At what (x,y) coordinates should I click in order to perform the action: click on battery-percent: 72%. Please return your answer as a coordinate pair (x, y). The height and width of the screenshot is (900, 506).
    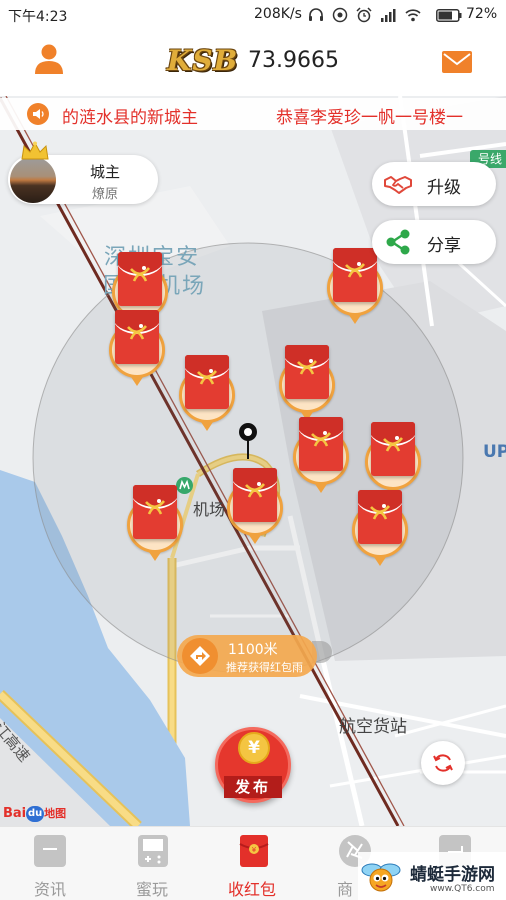
    Looking at the image, I should click on (482, 14).